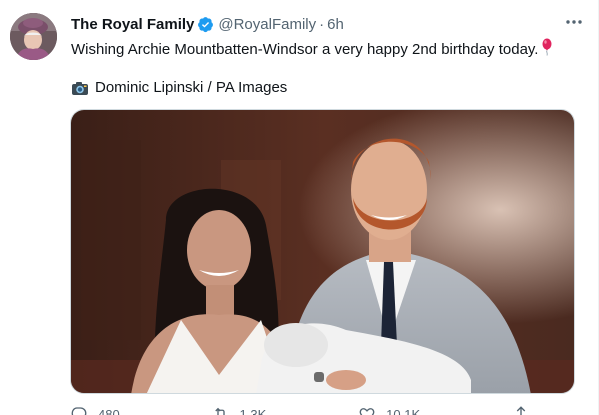 The width and height of the screenshot is (599, 415). I want to click on retweet-button: 1.3K, so click(239, 409).